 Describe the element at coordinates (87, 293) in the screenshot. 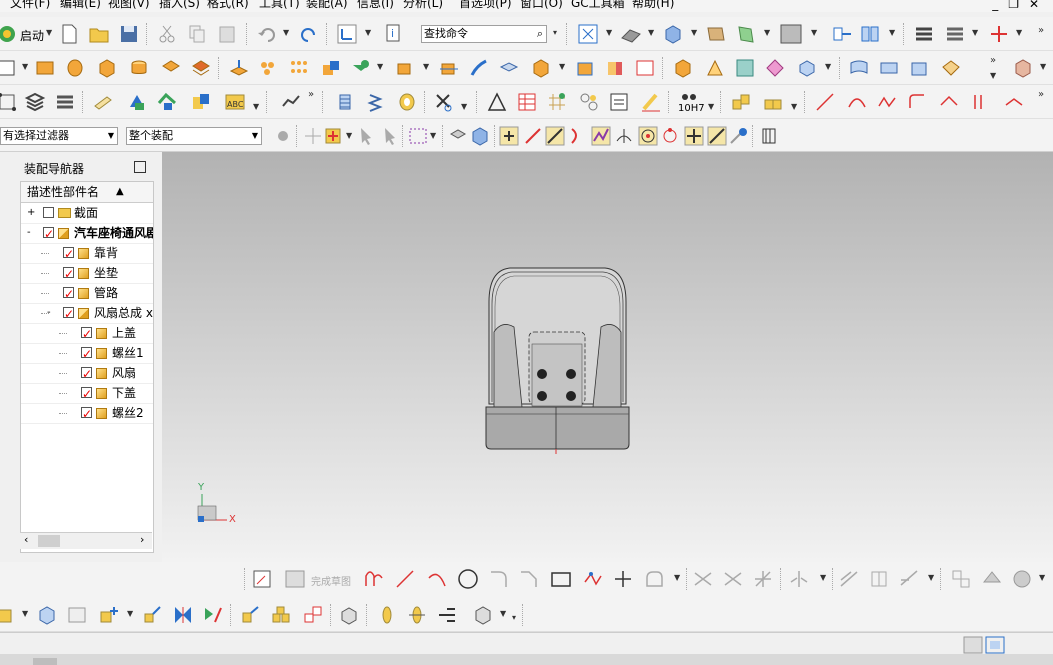

I see `tree-row: 管路` at that location.